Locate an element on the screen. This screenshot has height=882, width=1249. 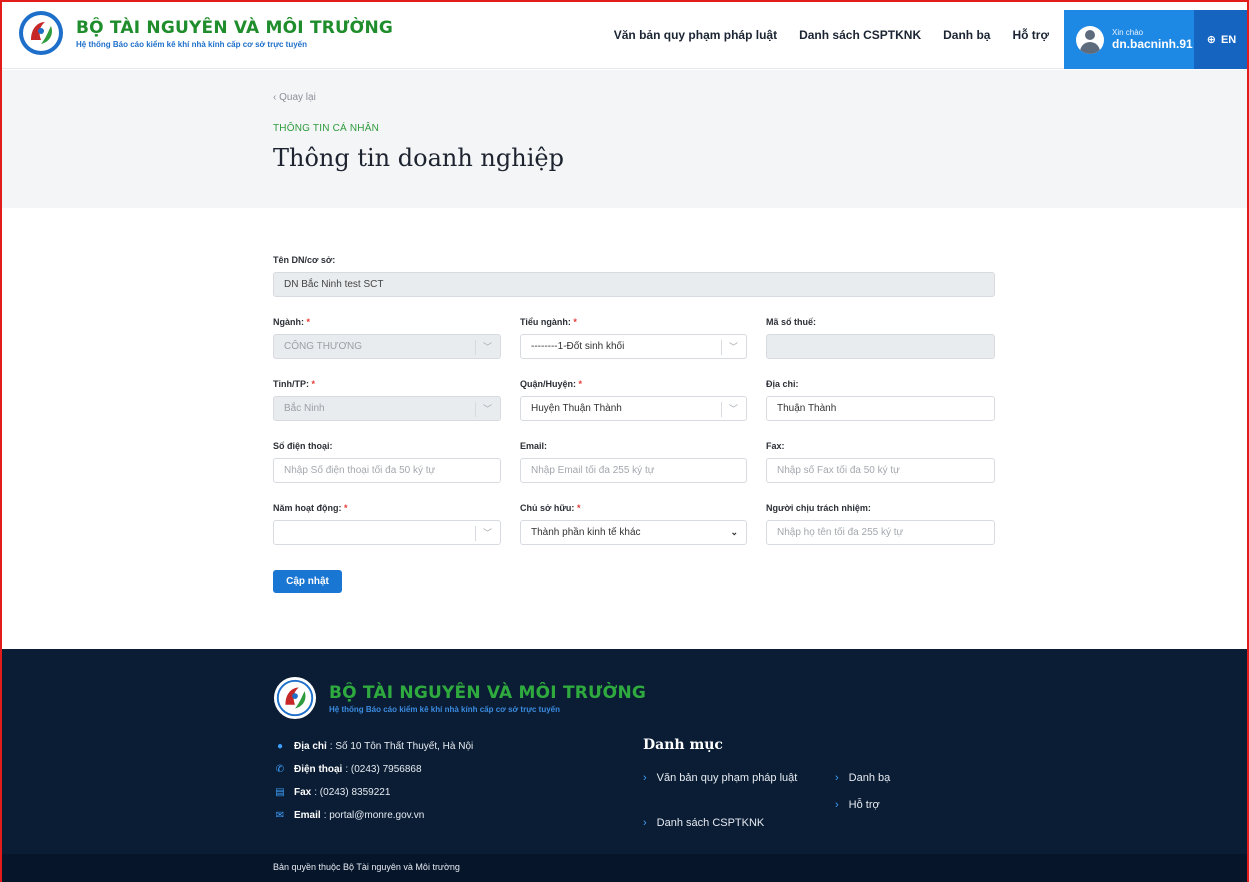
nam-hoat-dong-field: Năm hoạt động: * ﹀ is located at coordinates (387, 524).